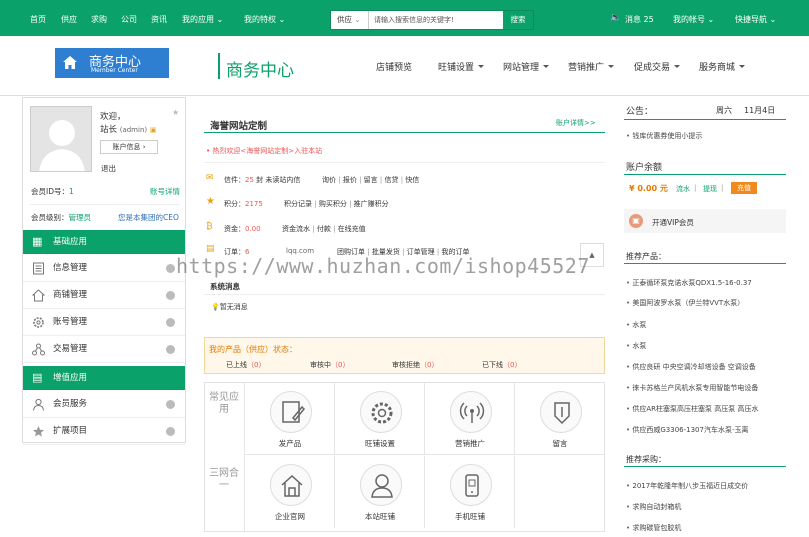 The height and width of the screenshot is (537, 809). Describe the element at coordinates (298, 204) in the screenshot. I see `link-points-record: 积分记录` at that location.